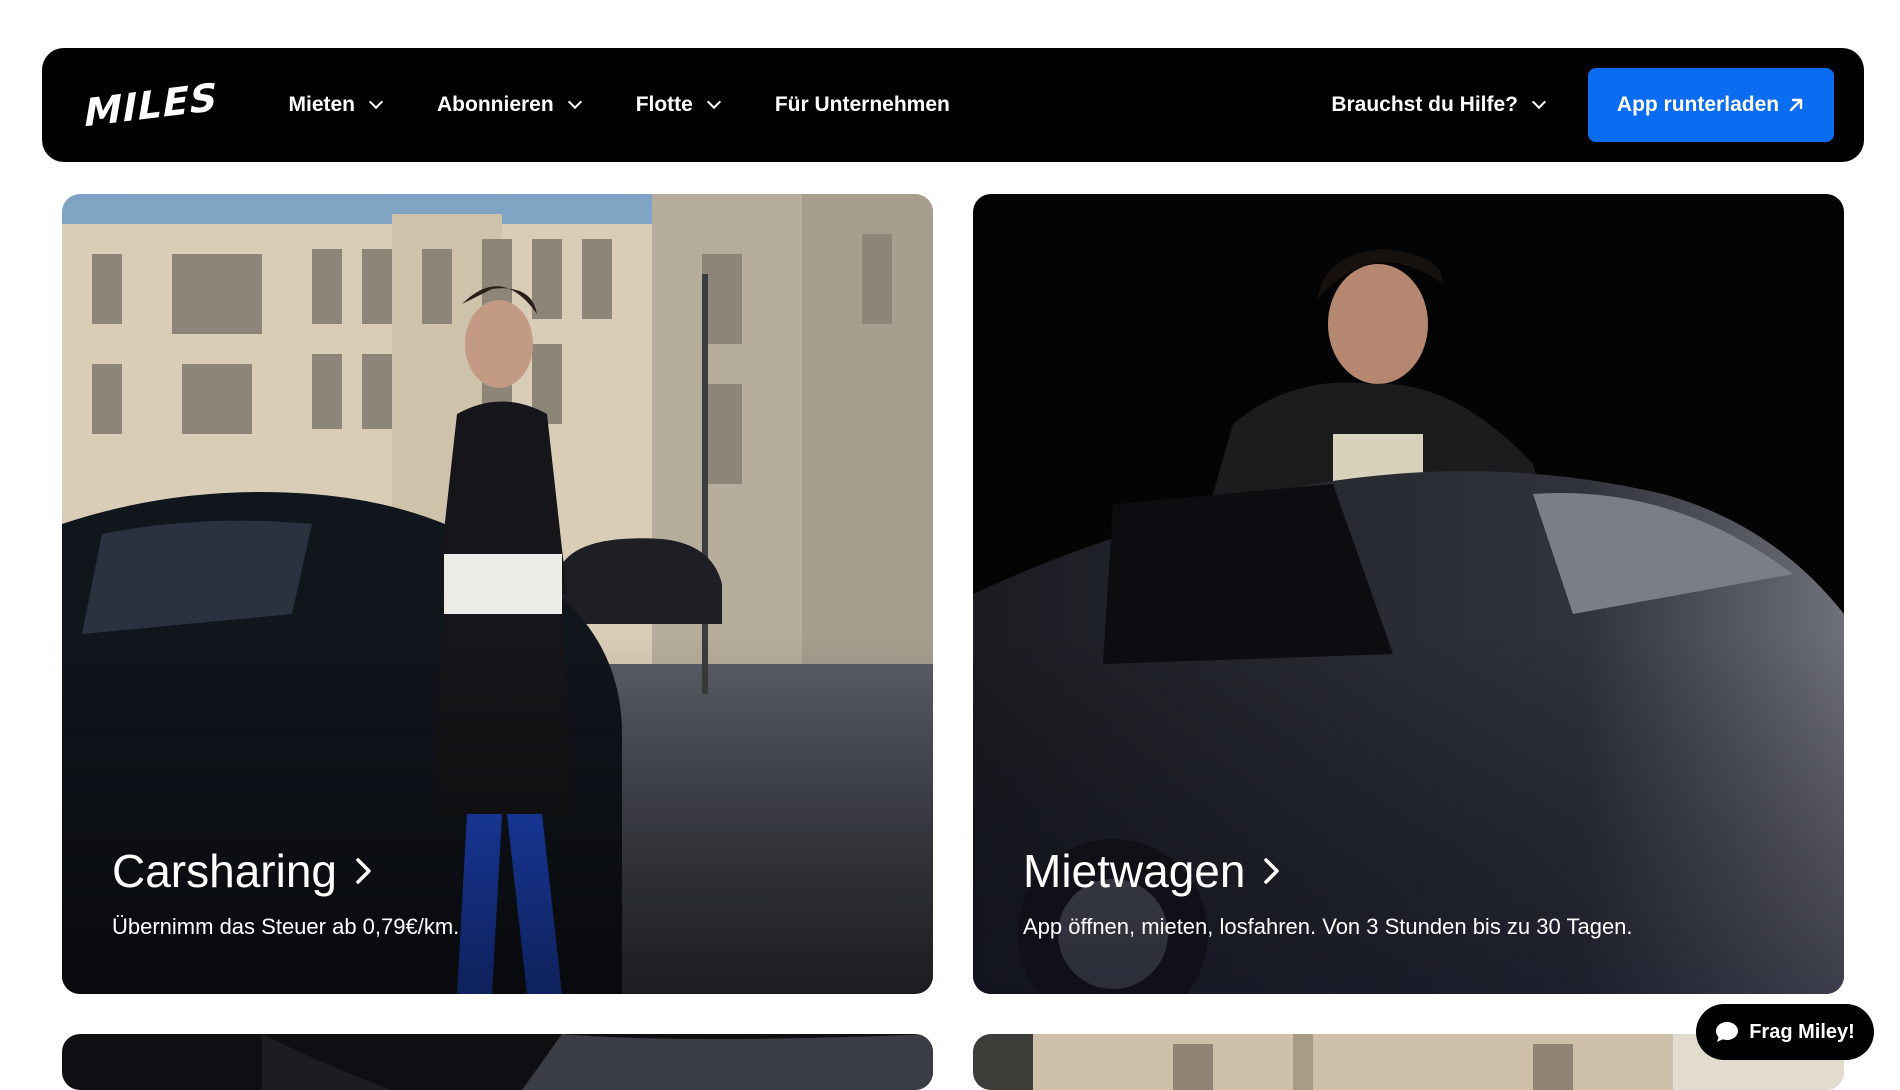  I want to click on nav-item-label: Flotte, so click(664, 104).